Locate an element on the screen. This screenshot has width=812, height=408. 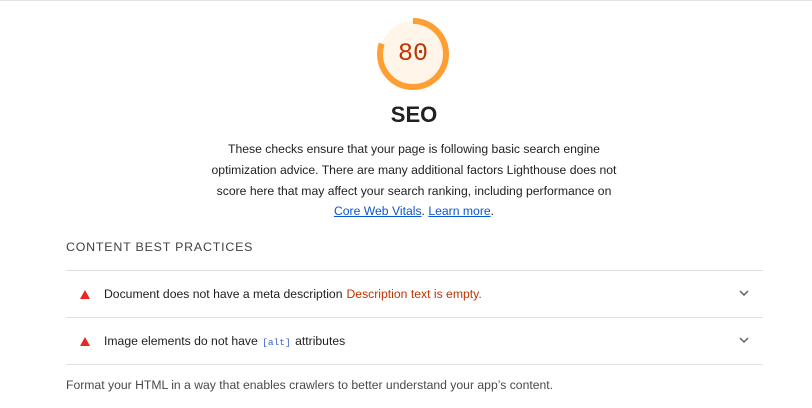
group-title: CONTENT BEST PRACTICES is located at coordinates (160, 247).